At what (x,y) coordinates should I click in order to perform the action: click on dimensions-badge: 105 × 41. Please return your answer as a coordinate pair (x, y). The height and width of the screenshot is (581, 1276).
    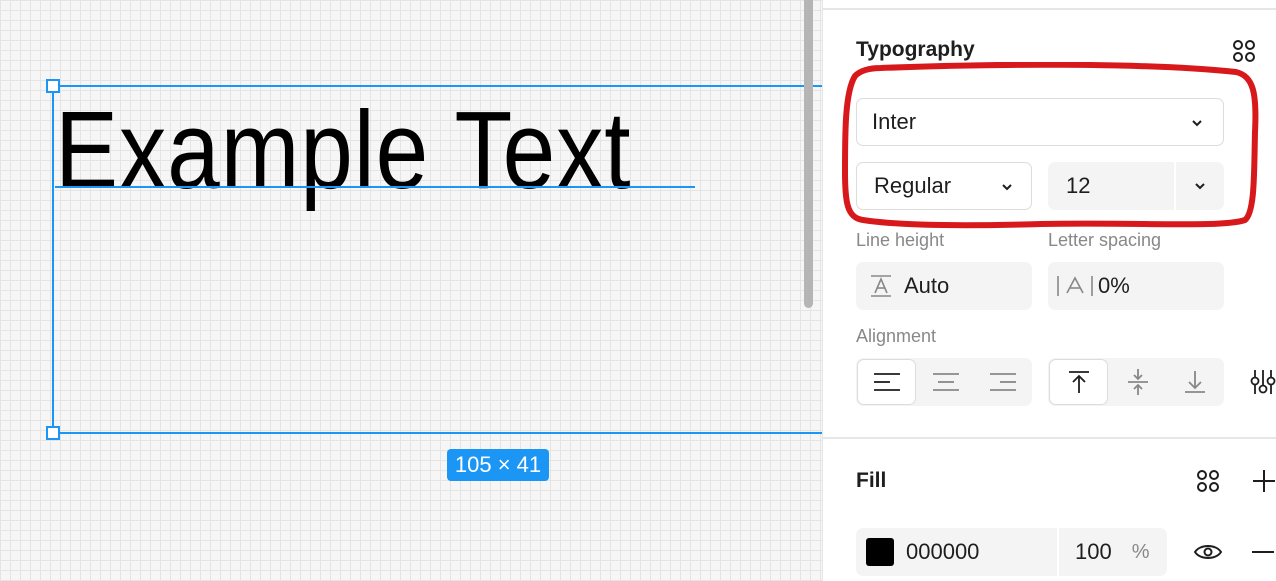
    Looking at the image, I should click on (498, 465).